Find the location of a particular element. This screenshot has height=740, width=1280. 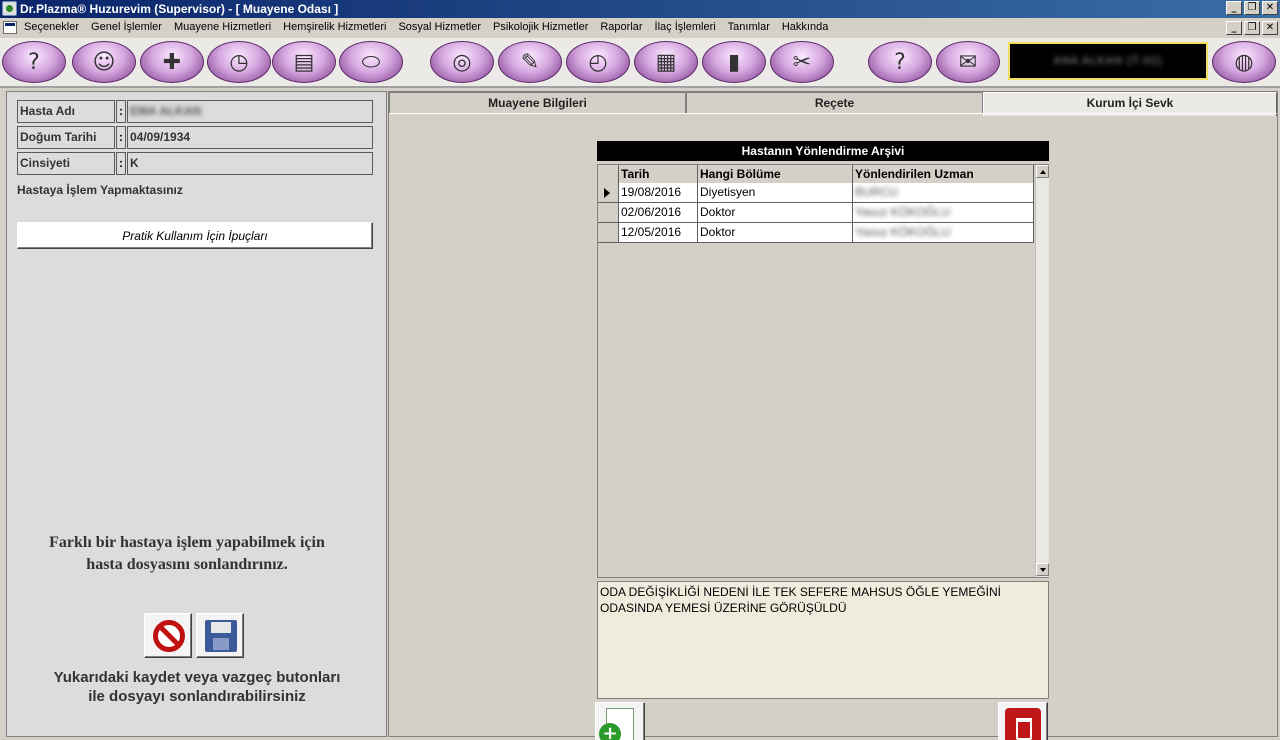

column-header-tarih: Tarih is located at coordinates (658, 175).